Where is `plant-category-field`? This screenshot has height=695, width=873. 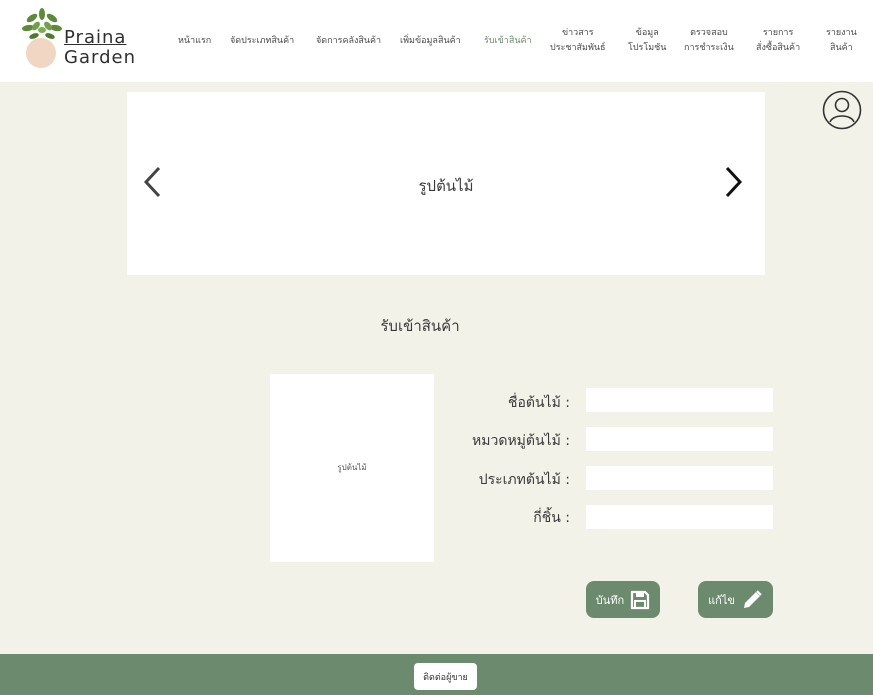 plant-category-field is located at coordinates (679, 439).